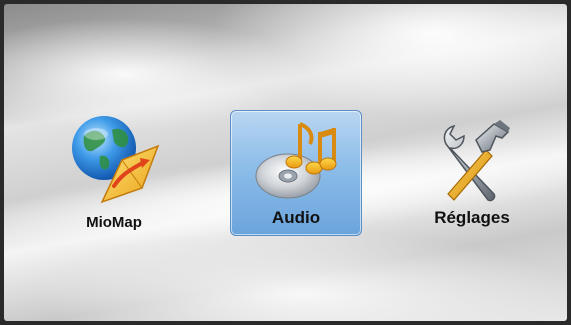 The width and height of the screenshot is (571, 325). Describe the element at coordinates (114, 222) in the screenshot. I see `menu-item-label: MioMap` at that location.